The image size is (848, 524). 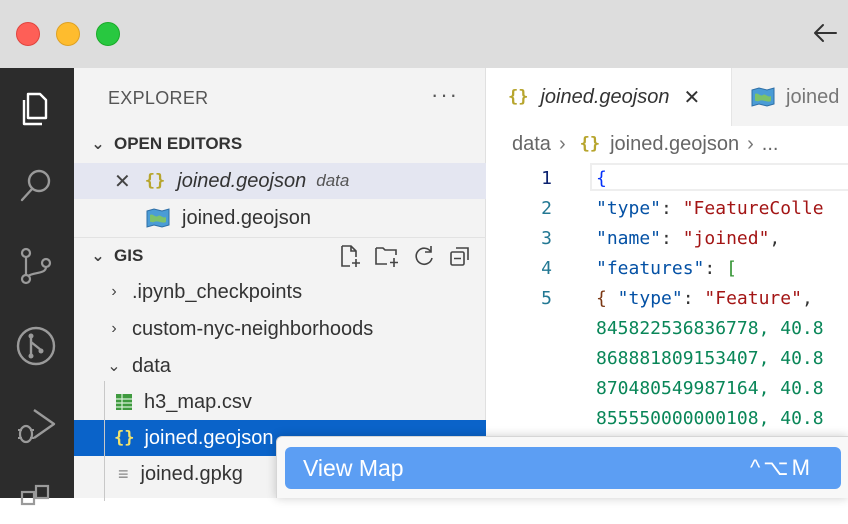 What do you see at coordinates (677, 388) in the screenshot?
I see `number-token: 870480549987164` at bounding box center [677, 388].